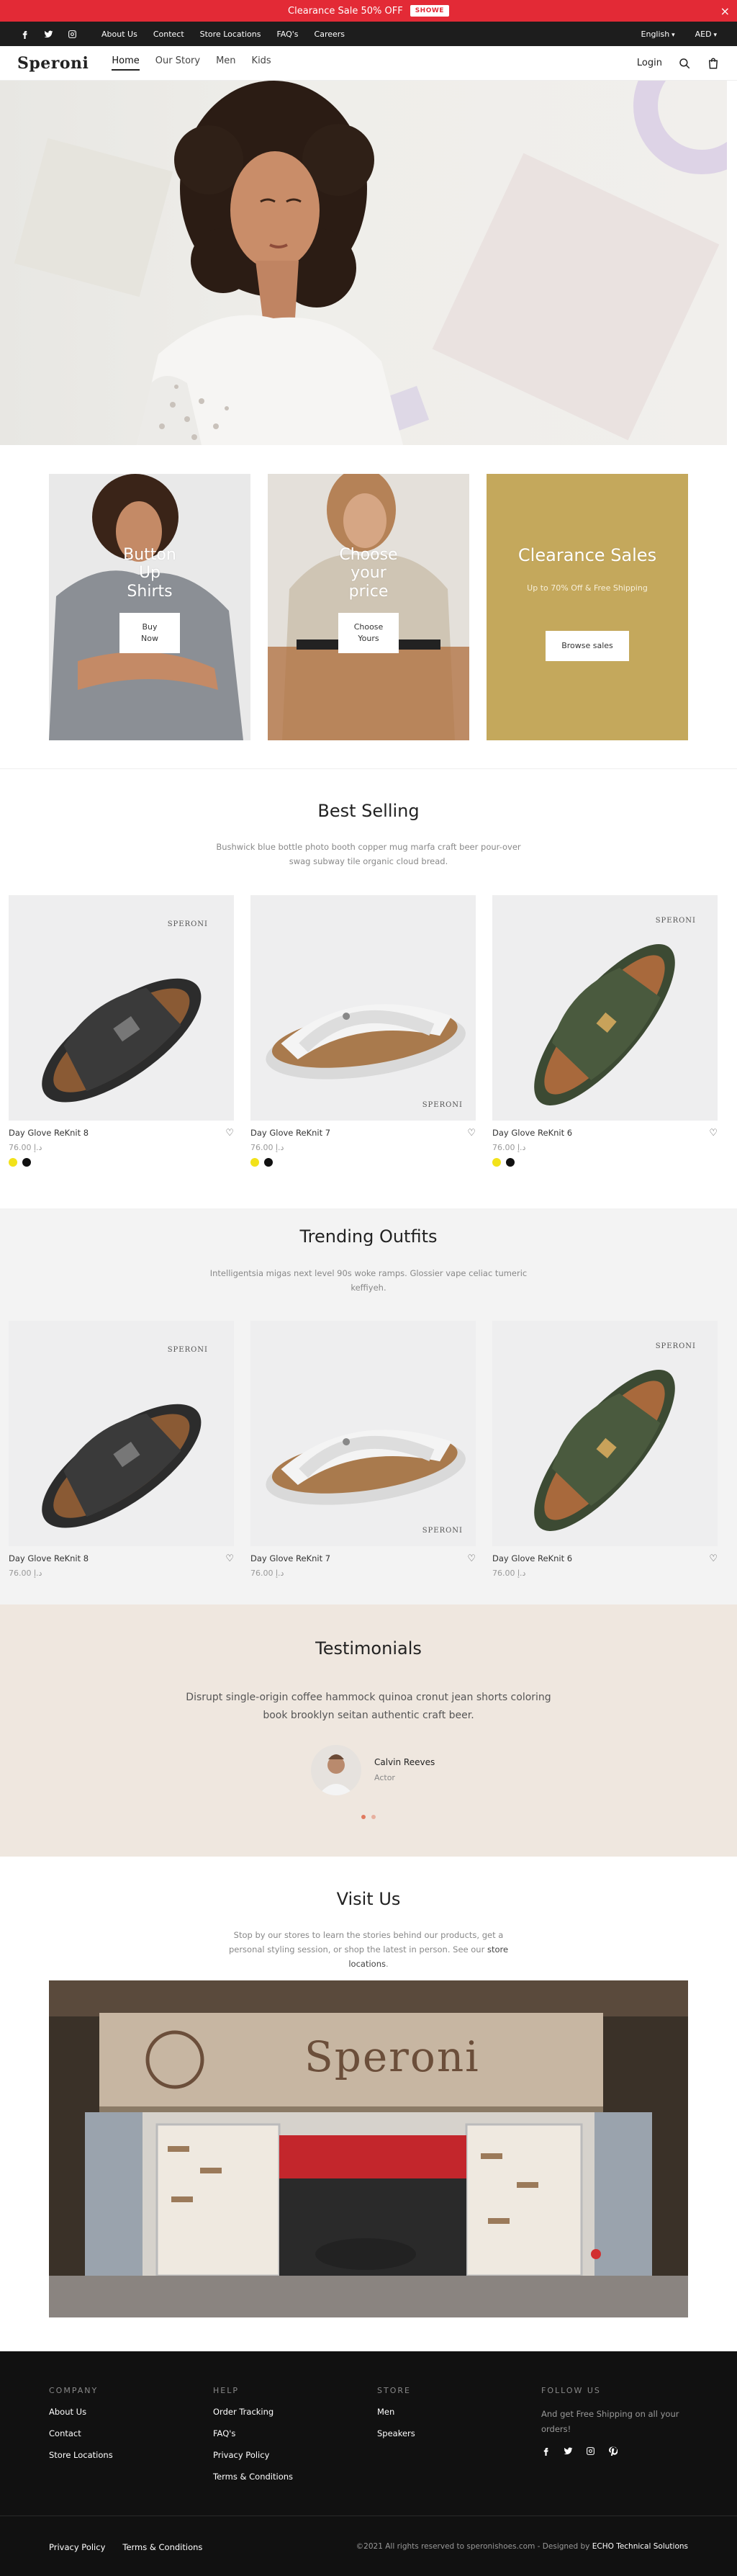 The height and width of the screenshot is (2576, 737). What do you see at coordinates (649, 63) in the screenshot?
I see `login-link: Login` at bounding box center [649, 63].